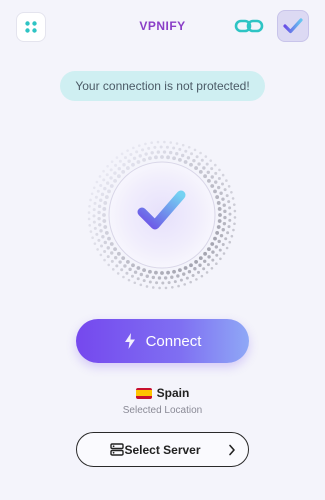  I want to click on connection-status-text: Your connection is not protected!, so click(162, 86).